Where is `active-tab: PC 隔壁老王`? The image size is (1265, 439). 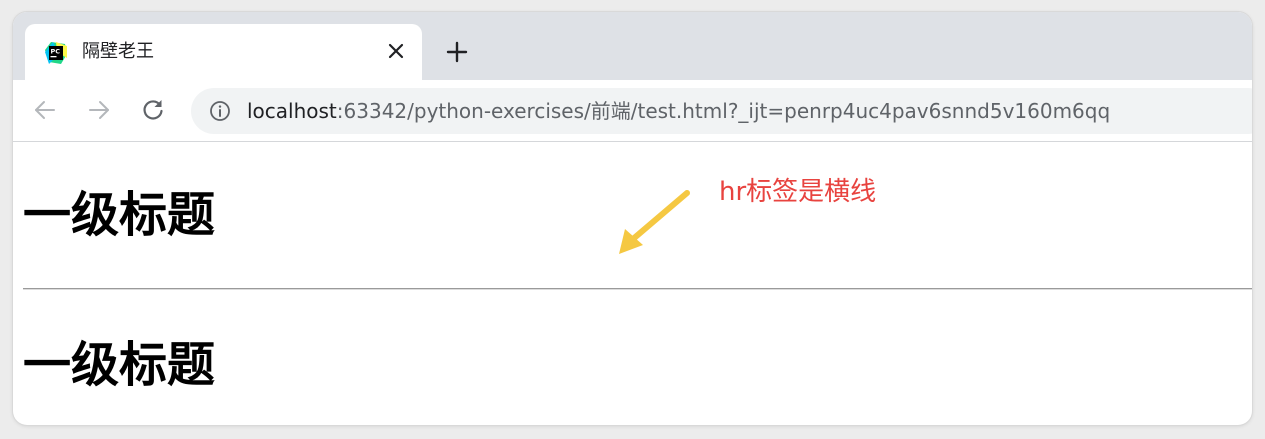
active-tab: PC 隔壁老王 is located at coordinates (223, 52).